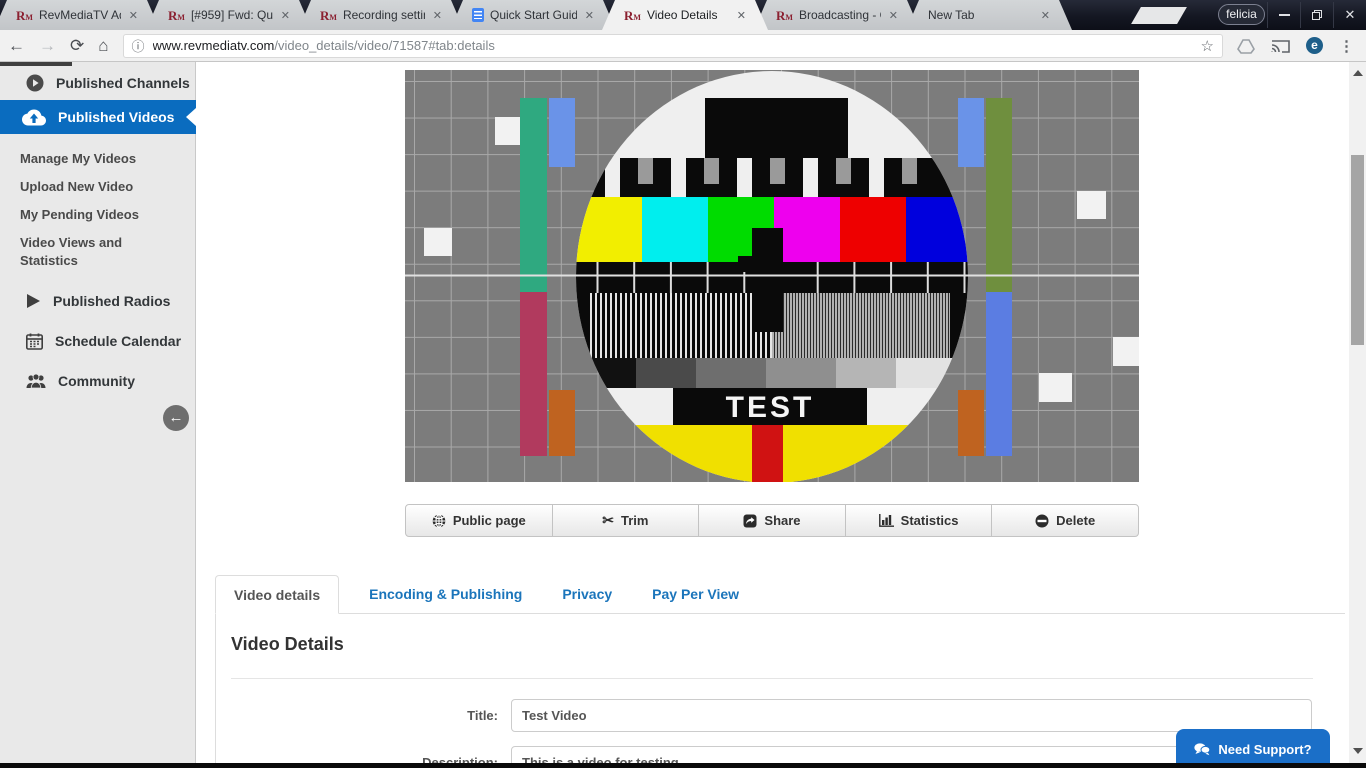 The image size is (1366, 768). What do you see at coordinates (1297, 46) in the screenshot?
I see `extensions-row: e ⋮` at bounding box center [1297, 46].